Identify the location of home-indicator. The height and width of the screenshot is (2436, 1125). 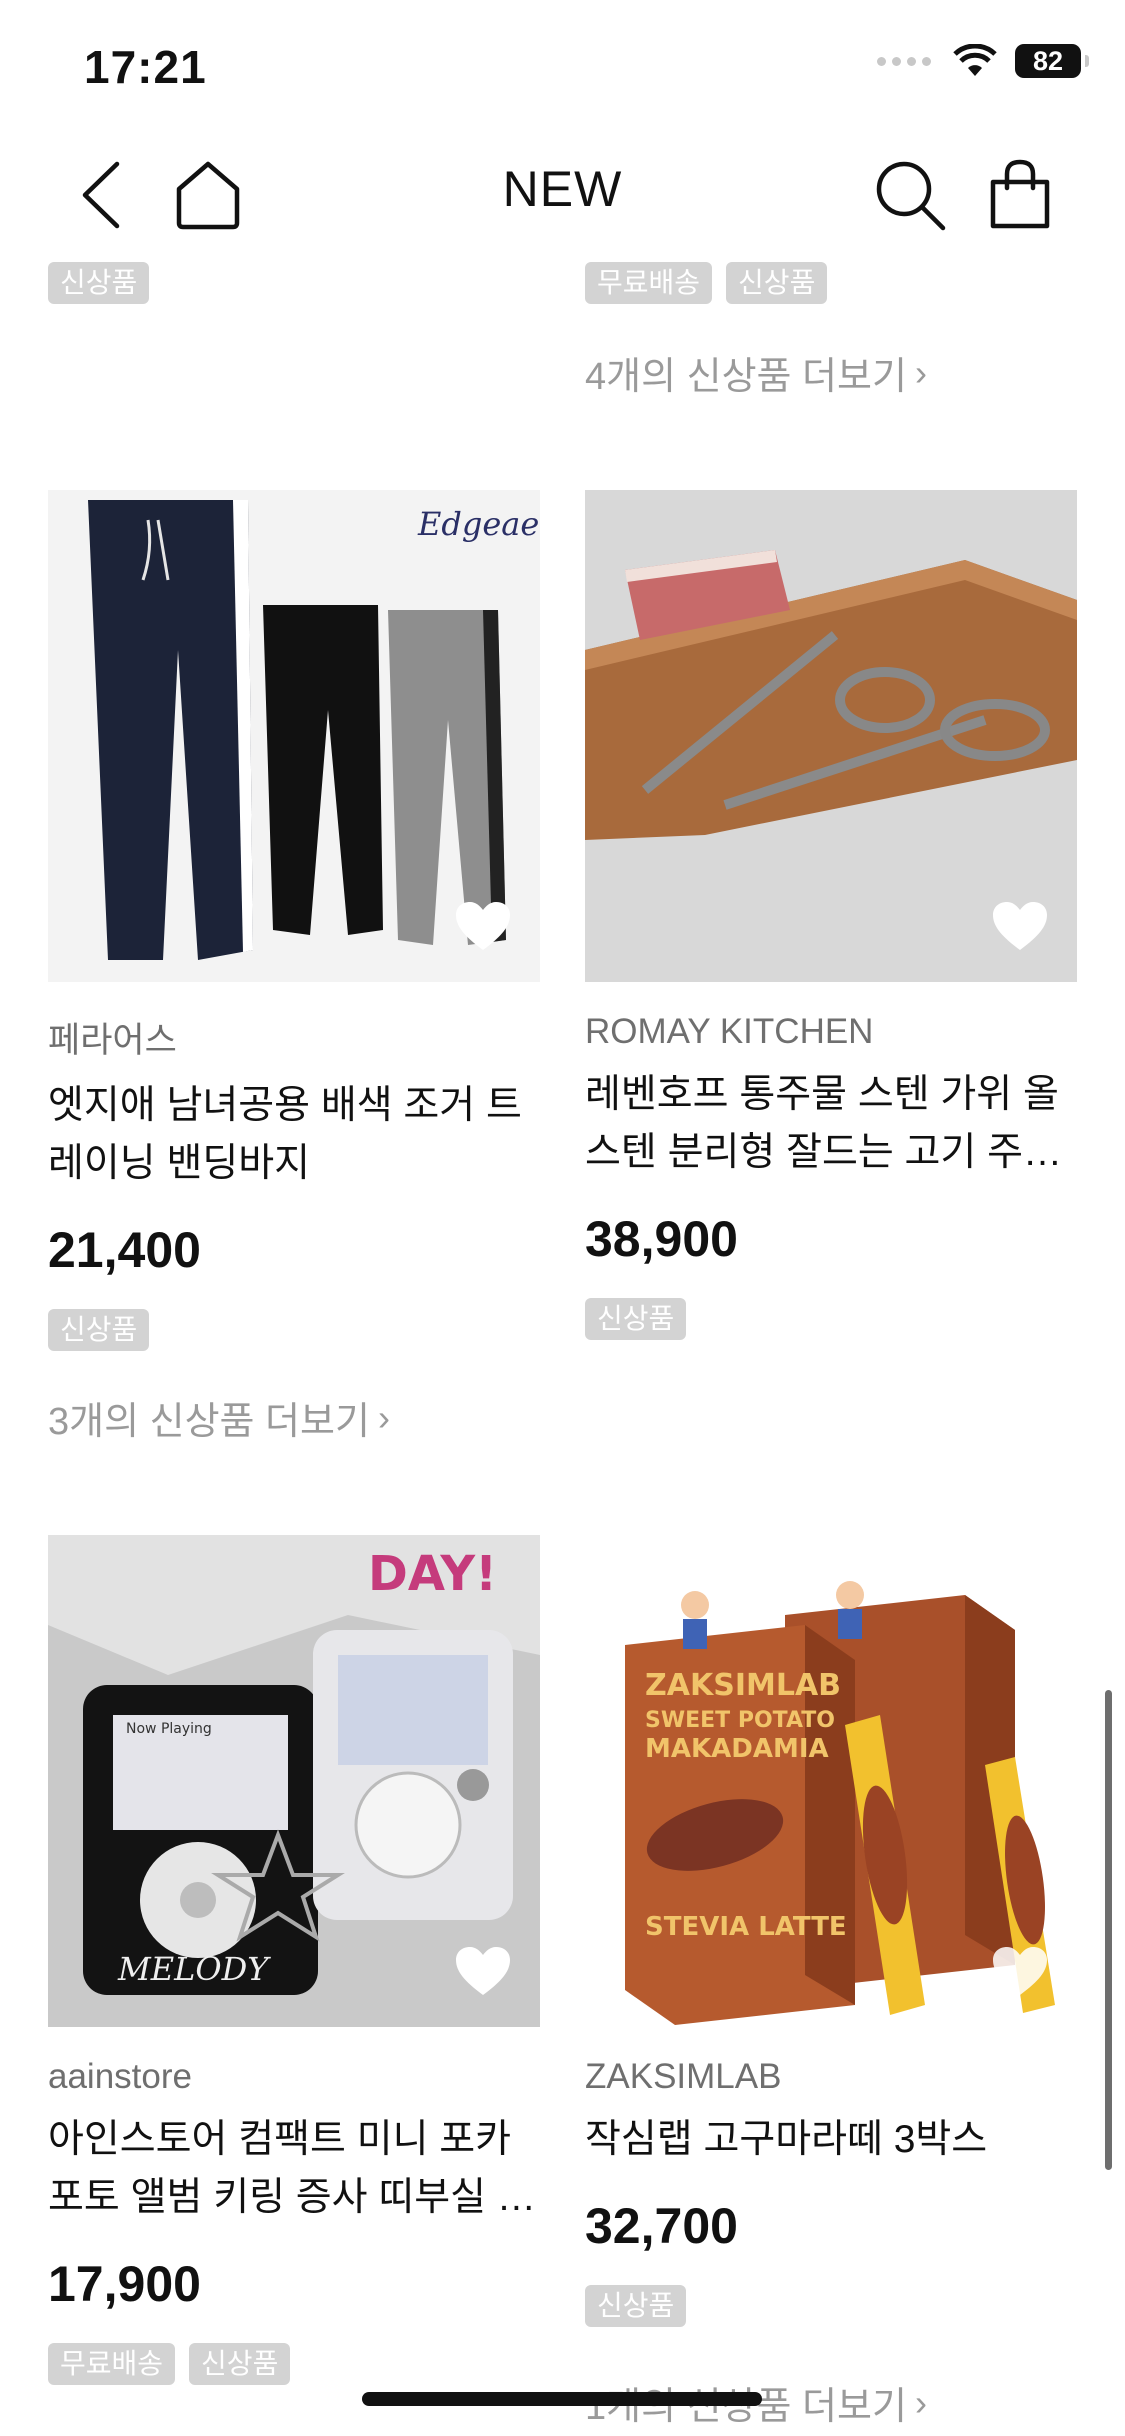
(562, 2399).